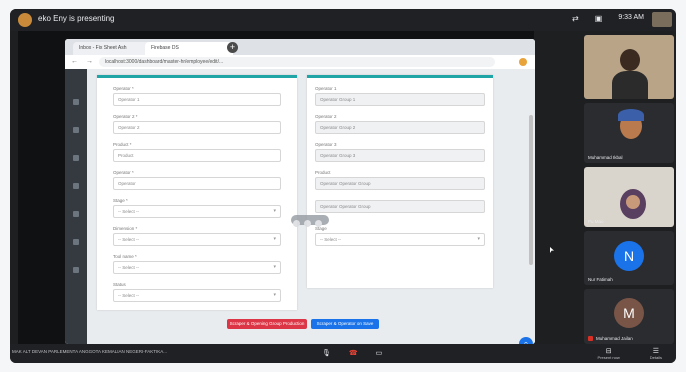 This screenshot has width=686, height=372. I want to click on danger-action-button: Scraper & Opening Group Production, so click(267, 324).